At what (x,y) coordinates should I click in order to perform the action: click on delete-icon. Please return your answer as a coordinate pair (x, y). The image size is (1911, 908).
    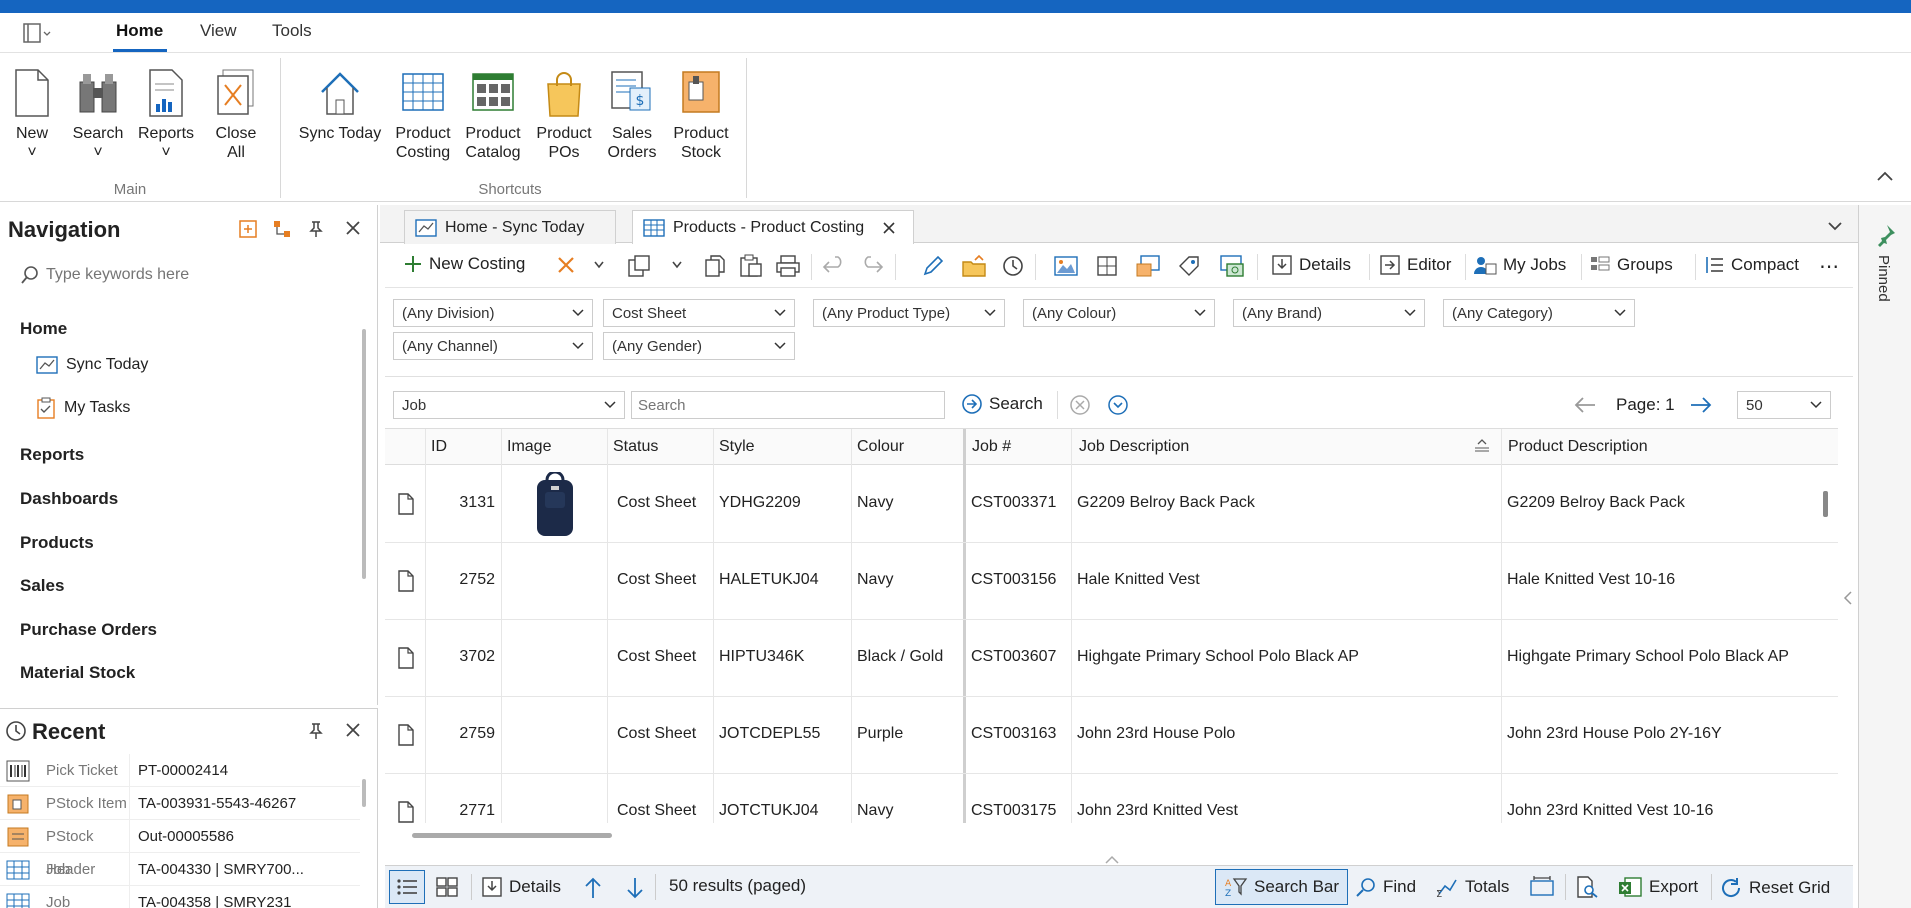
    Looking at the image, I should click on (566, 265).